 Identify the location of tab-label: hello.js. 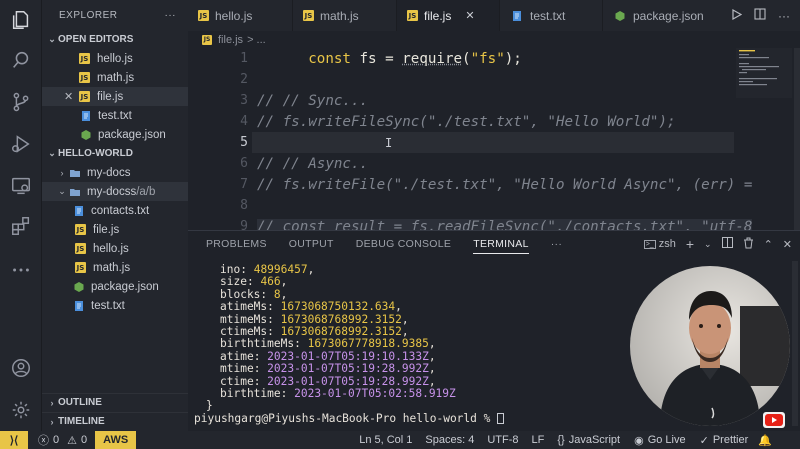
(234, 15).